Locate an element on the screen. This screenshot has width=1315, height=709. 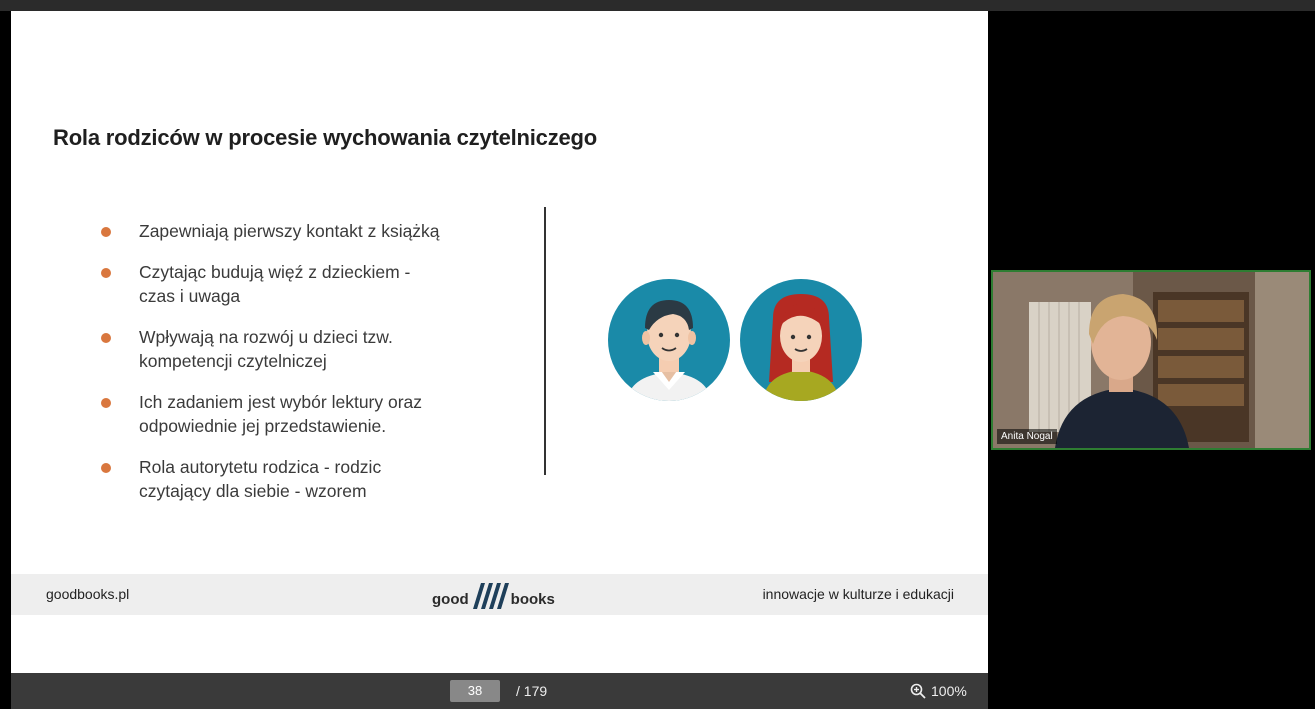
bullet-line: Zapewniają pierwszy kontakt z książką is located at coordinates (289, 231).